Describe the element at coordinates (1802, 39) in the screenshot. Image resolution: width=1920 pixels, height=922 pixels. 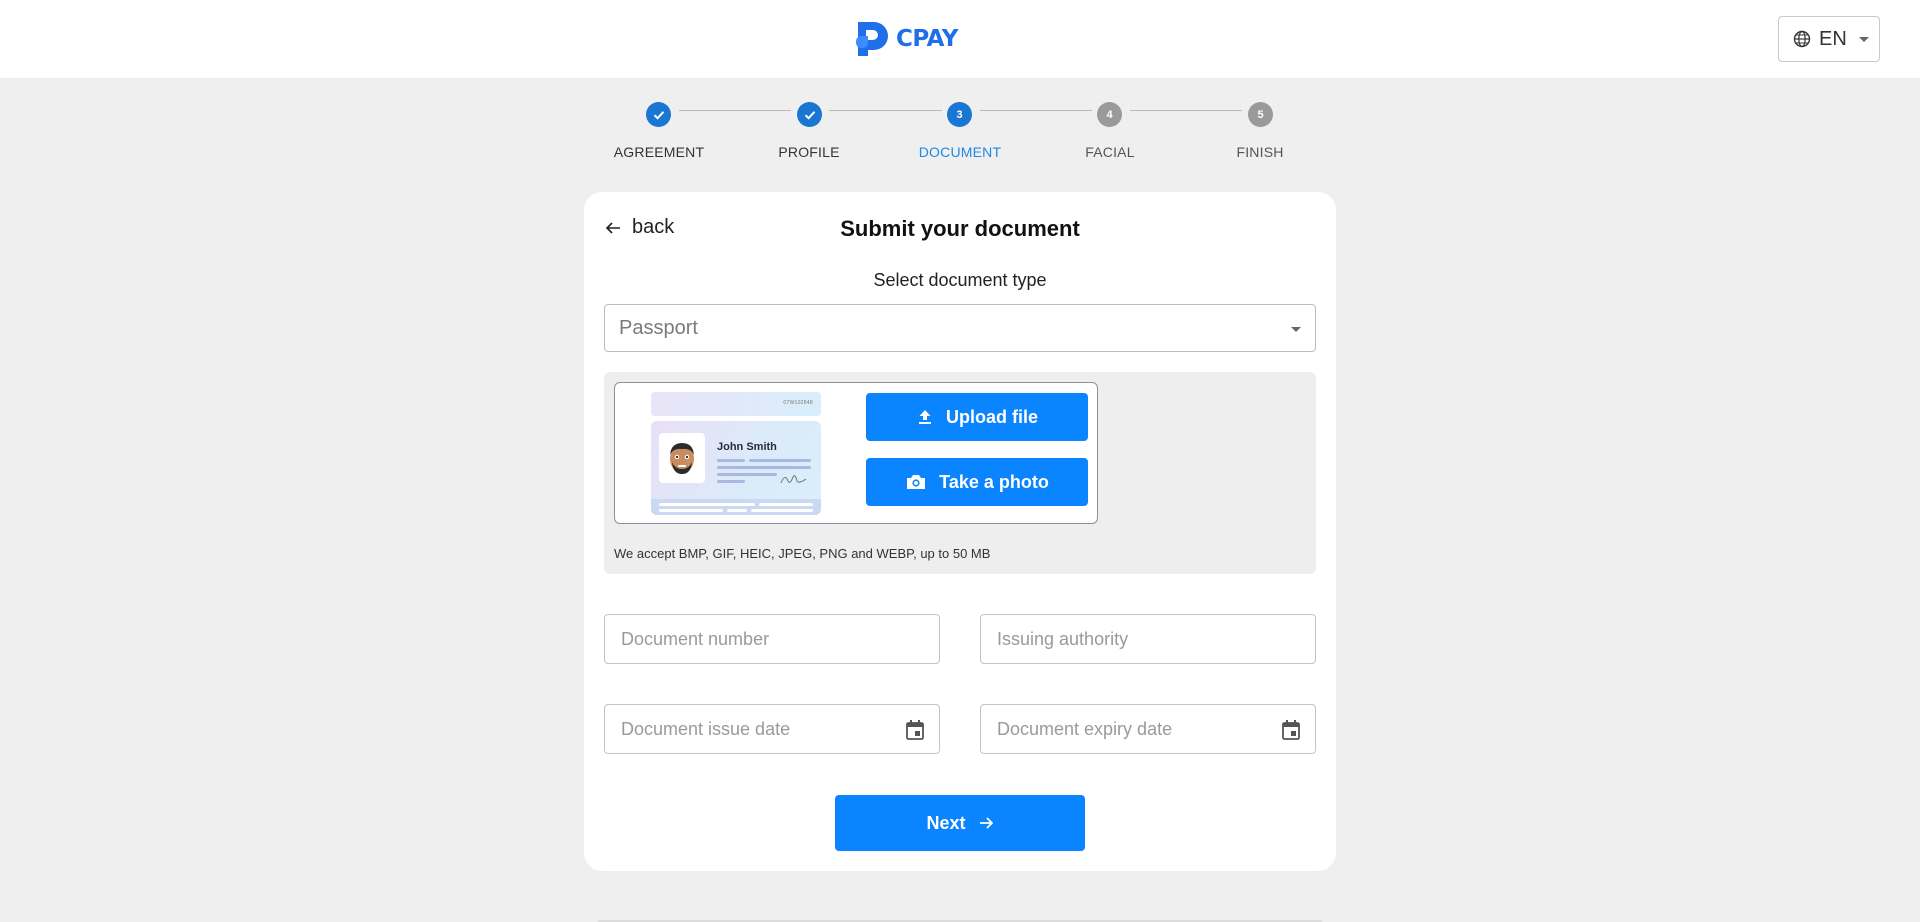
I see `globe-icon` at that location.